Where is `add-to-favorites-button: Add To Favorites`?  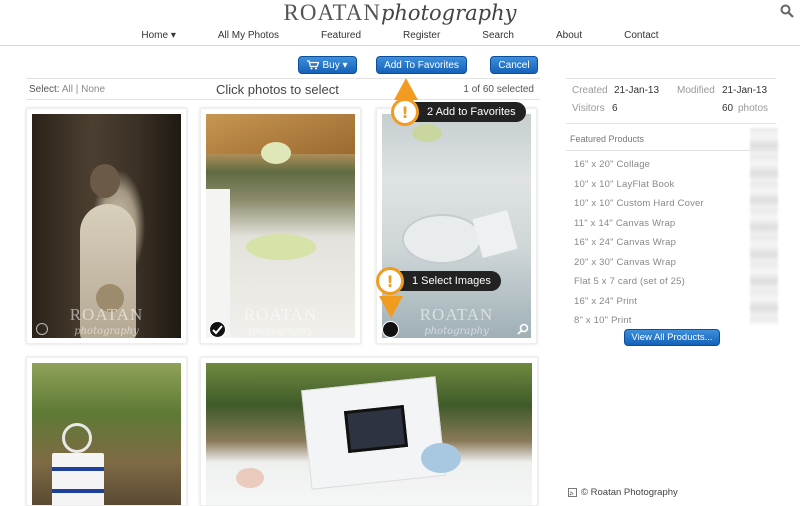
add-to-favorites-button: Add To Favorites is located at coordinates (421, 65).